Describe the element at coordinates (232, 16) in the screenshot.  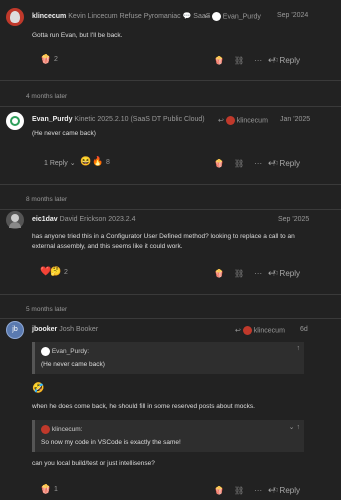
I see `reply-to: ↩ Evan_Purdy` at that location.